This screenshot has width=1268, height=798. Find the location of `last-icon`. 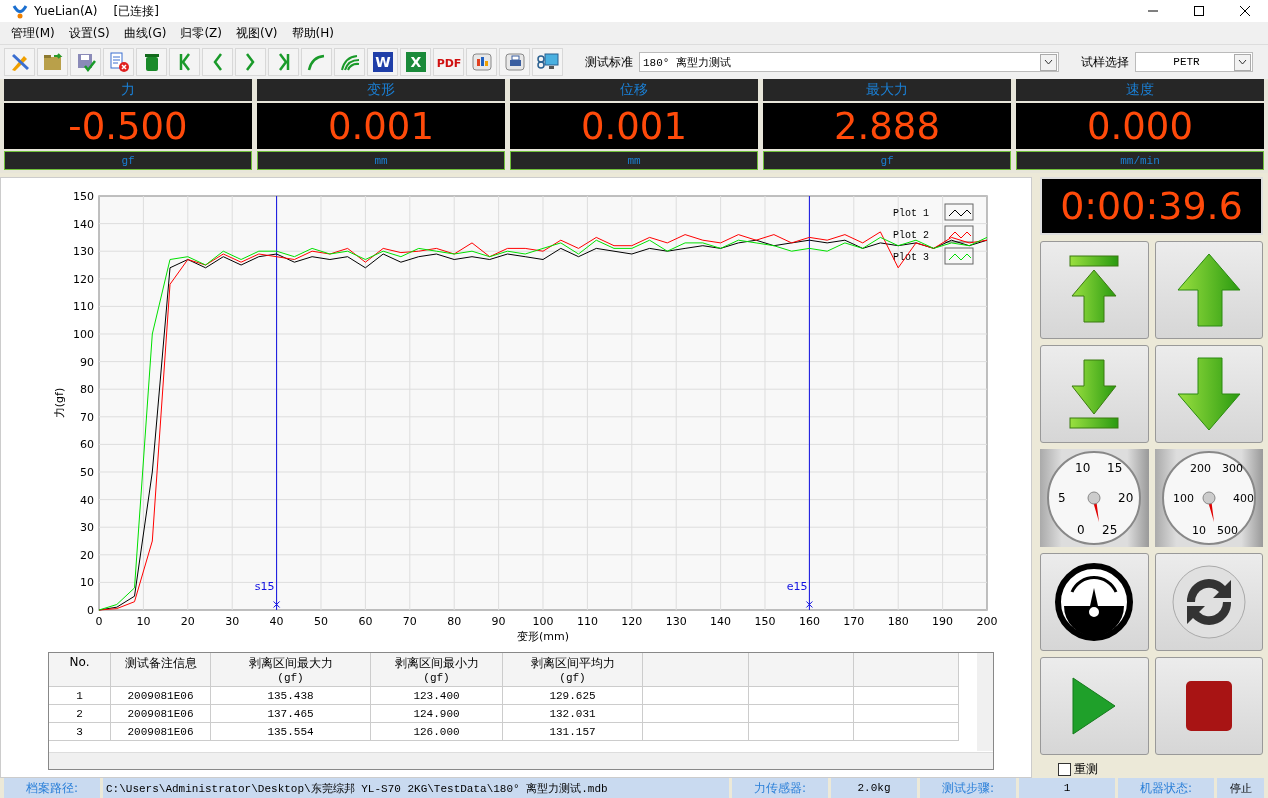

last-icon is located at coordinates (283, 62).